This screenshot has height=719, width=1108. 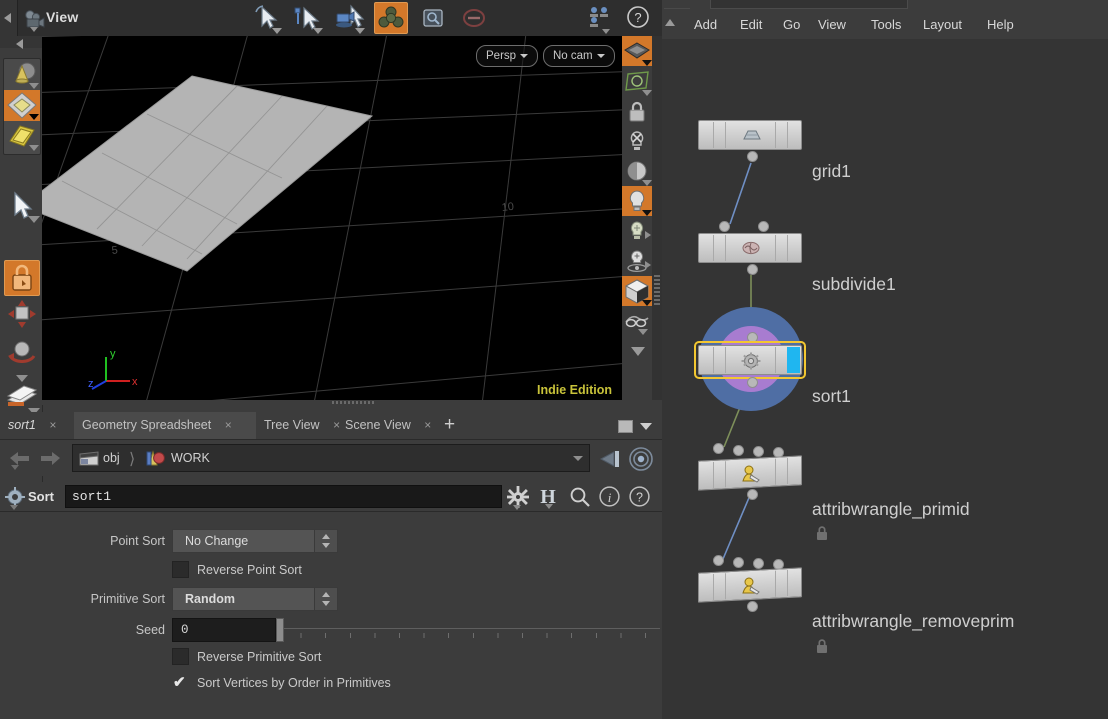 What do you see at coordinates (331, 458) in the screenshot?
I see `node-path-field: obj ⟩ WORK` at bounding box center [331, 458].